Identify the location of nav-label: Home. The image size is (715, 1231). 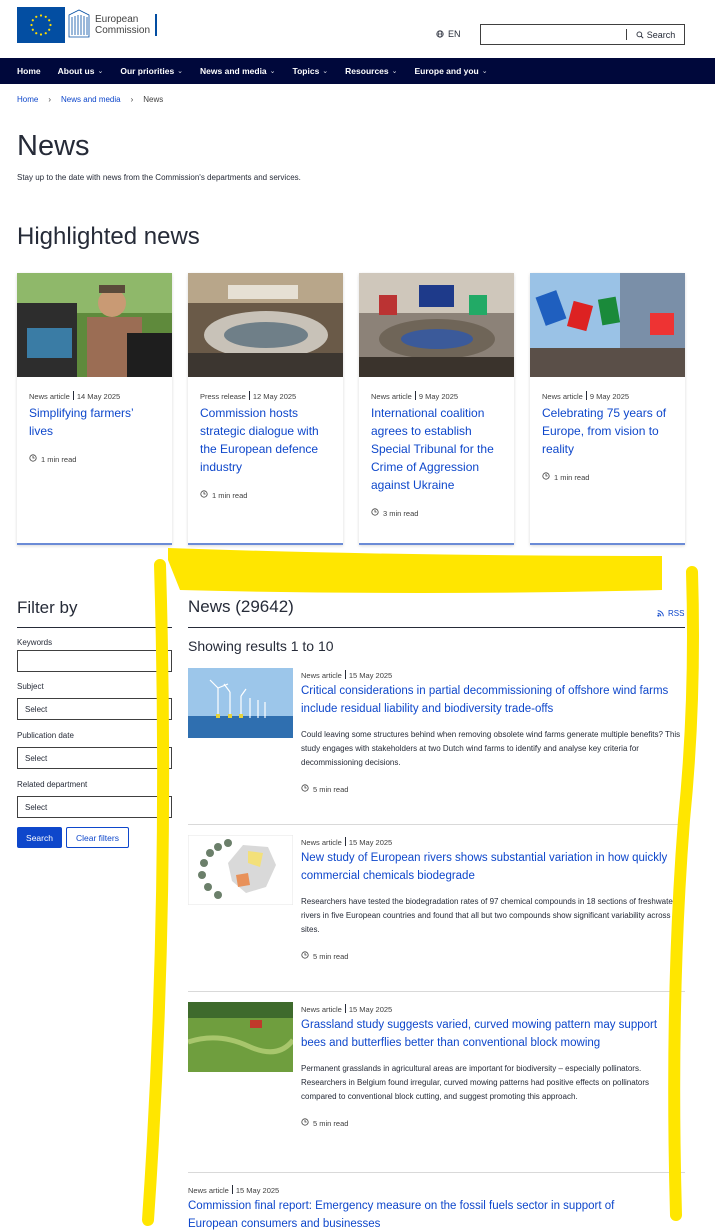
(29, 71).